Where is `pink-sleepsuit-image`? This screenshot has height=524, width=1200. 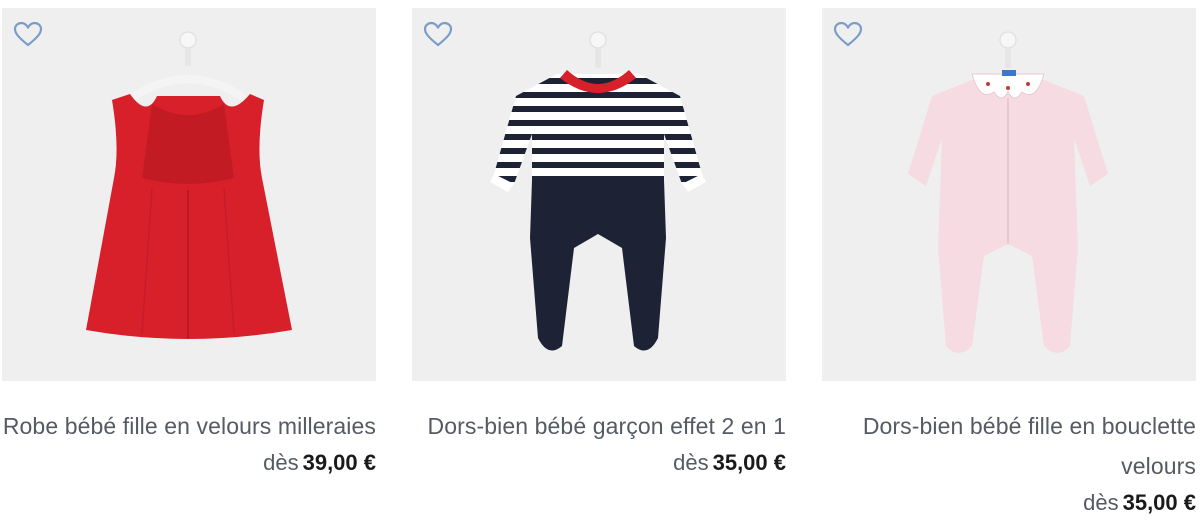 pink-sleepsuit-image is located at coordinates (1008, 192).